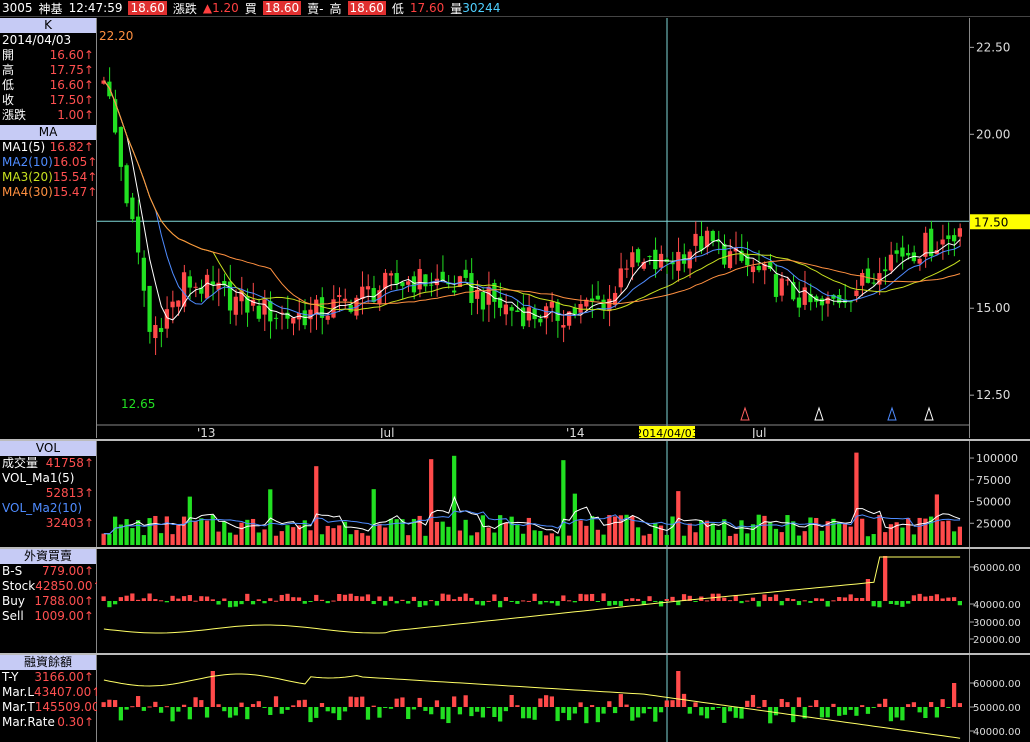 This screenshot has height=742, width=1030. I want to click on margin-header: 融資餘額, so click(48, 662).